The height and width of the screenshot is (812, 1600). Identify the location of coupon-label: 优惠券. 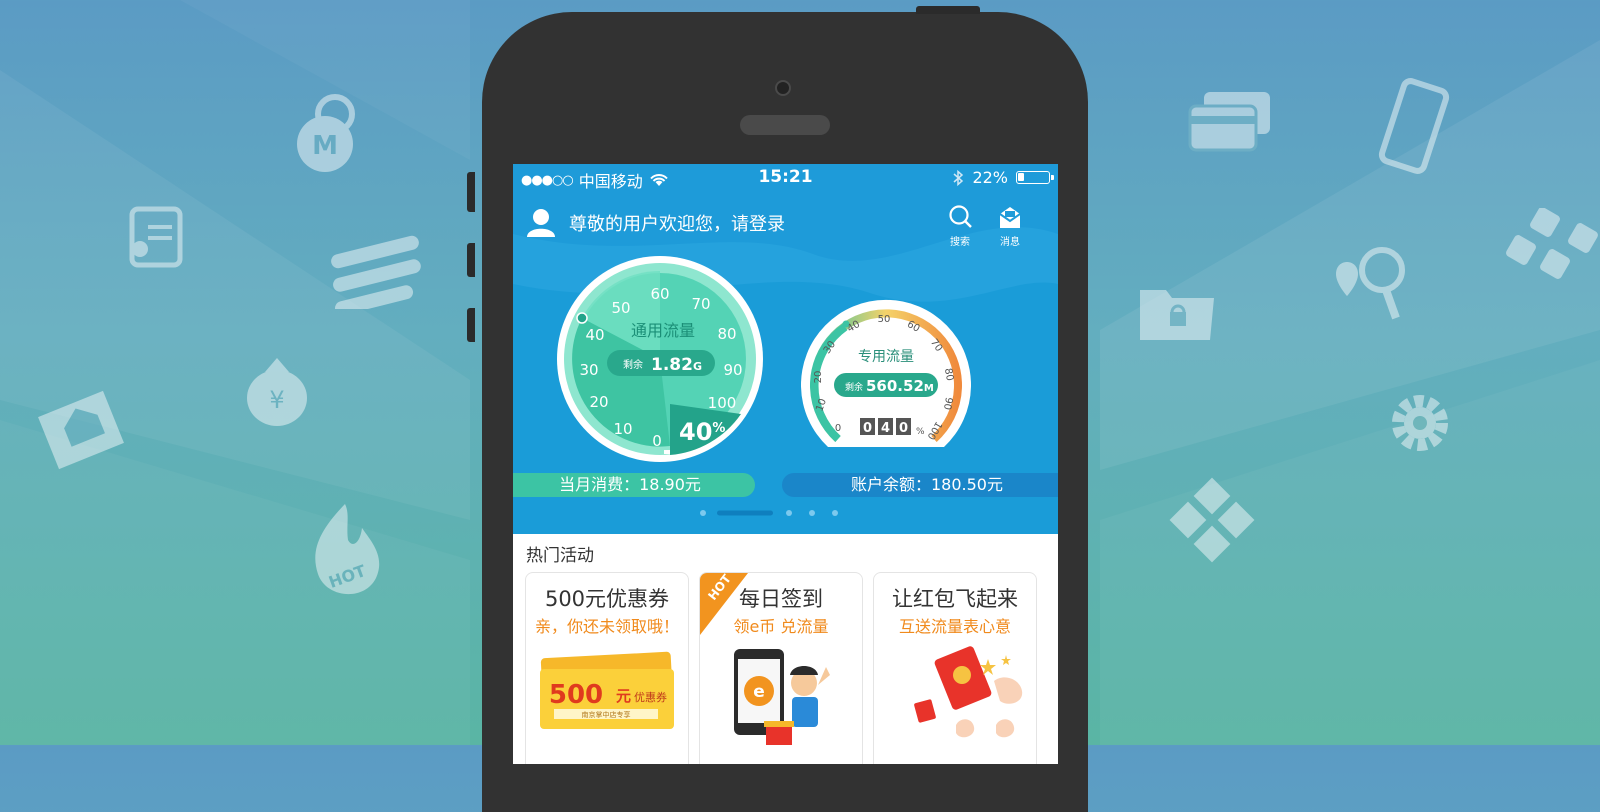
(650, 697).